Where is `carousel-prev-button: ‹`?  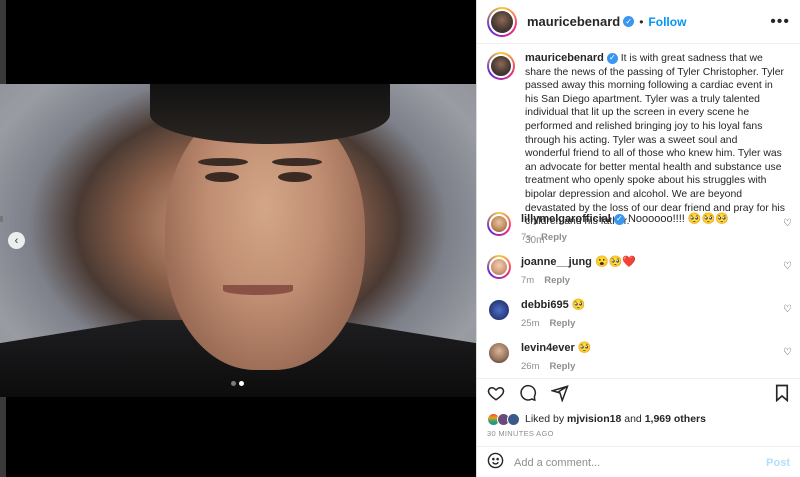 carousel-prev-button: ‹ is located at coordinates (16, 240).